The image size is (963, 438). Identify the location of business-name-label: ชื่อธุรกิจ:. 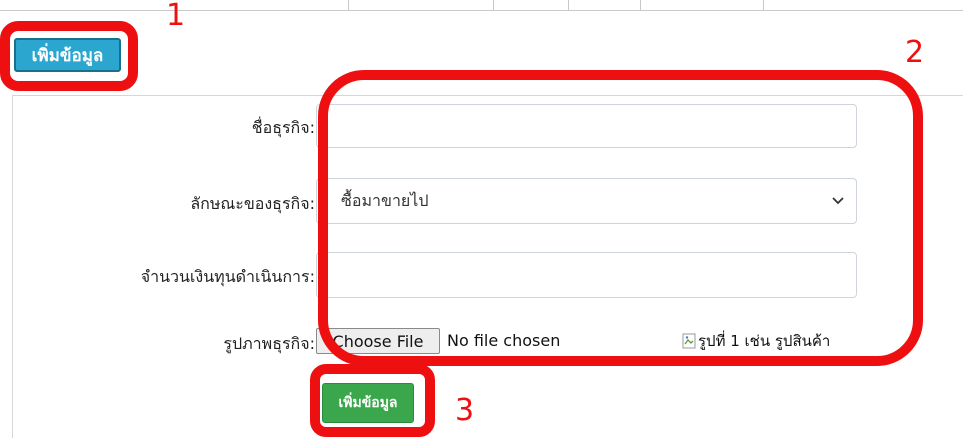
(283, 127).